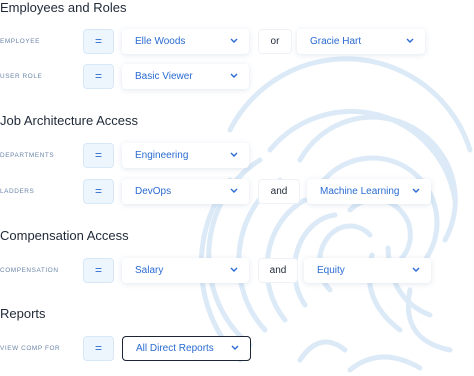 This screenshot has height=376, width=474. What do you see at coordinates (29, 270) in the screenshot?
I see `compensation-label: COMPENSATION` at bounding box center [29, 270].